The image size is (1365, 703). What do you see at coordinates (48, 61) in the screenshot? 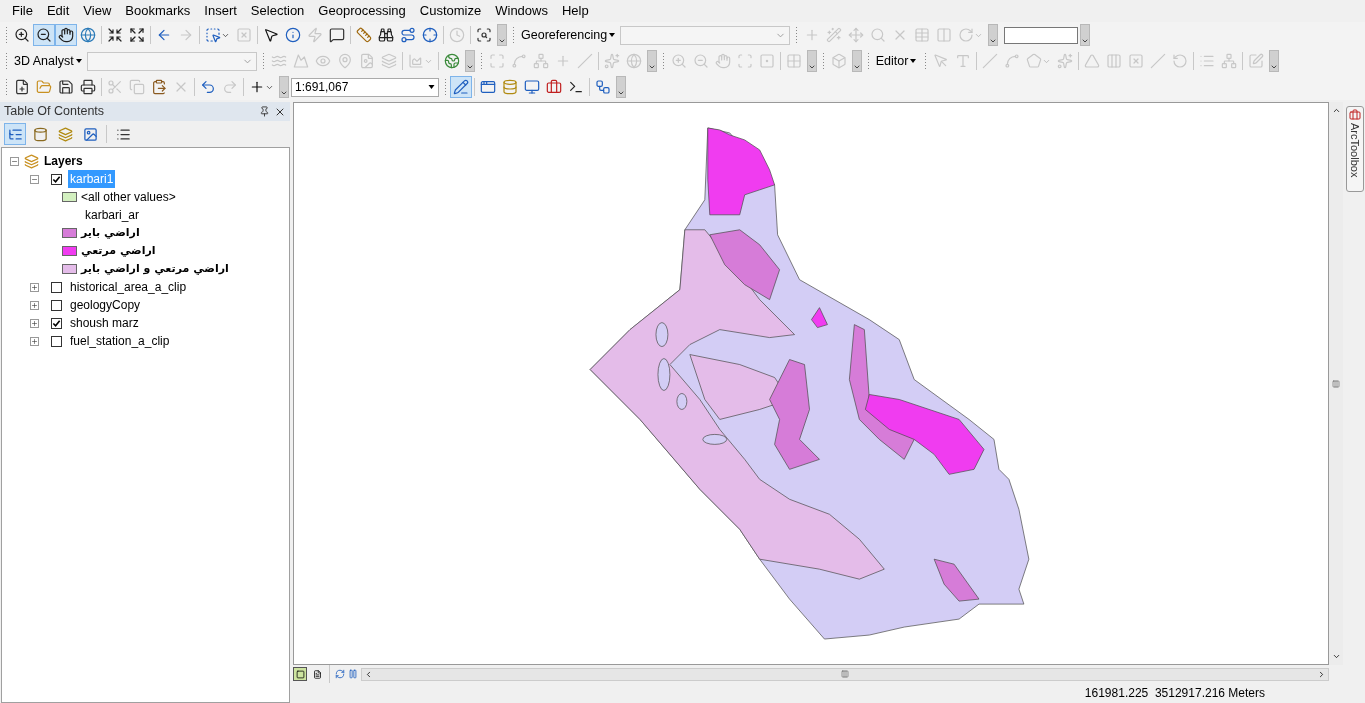
I see `toolbar-menu: 3D Analyst` at bounding box center [48, 61].